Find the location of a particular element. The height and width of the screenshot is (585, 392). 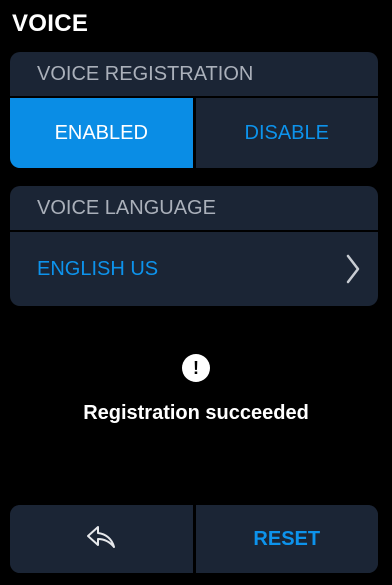

status-message: ! Registration succeeded is located at coordinates (196, 389).